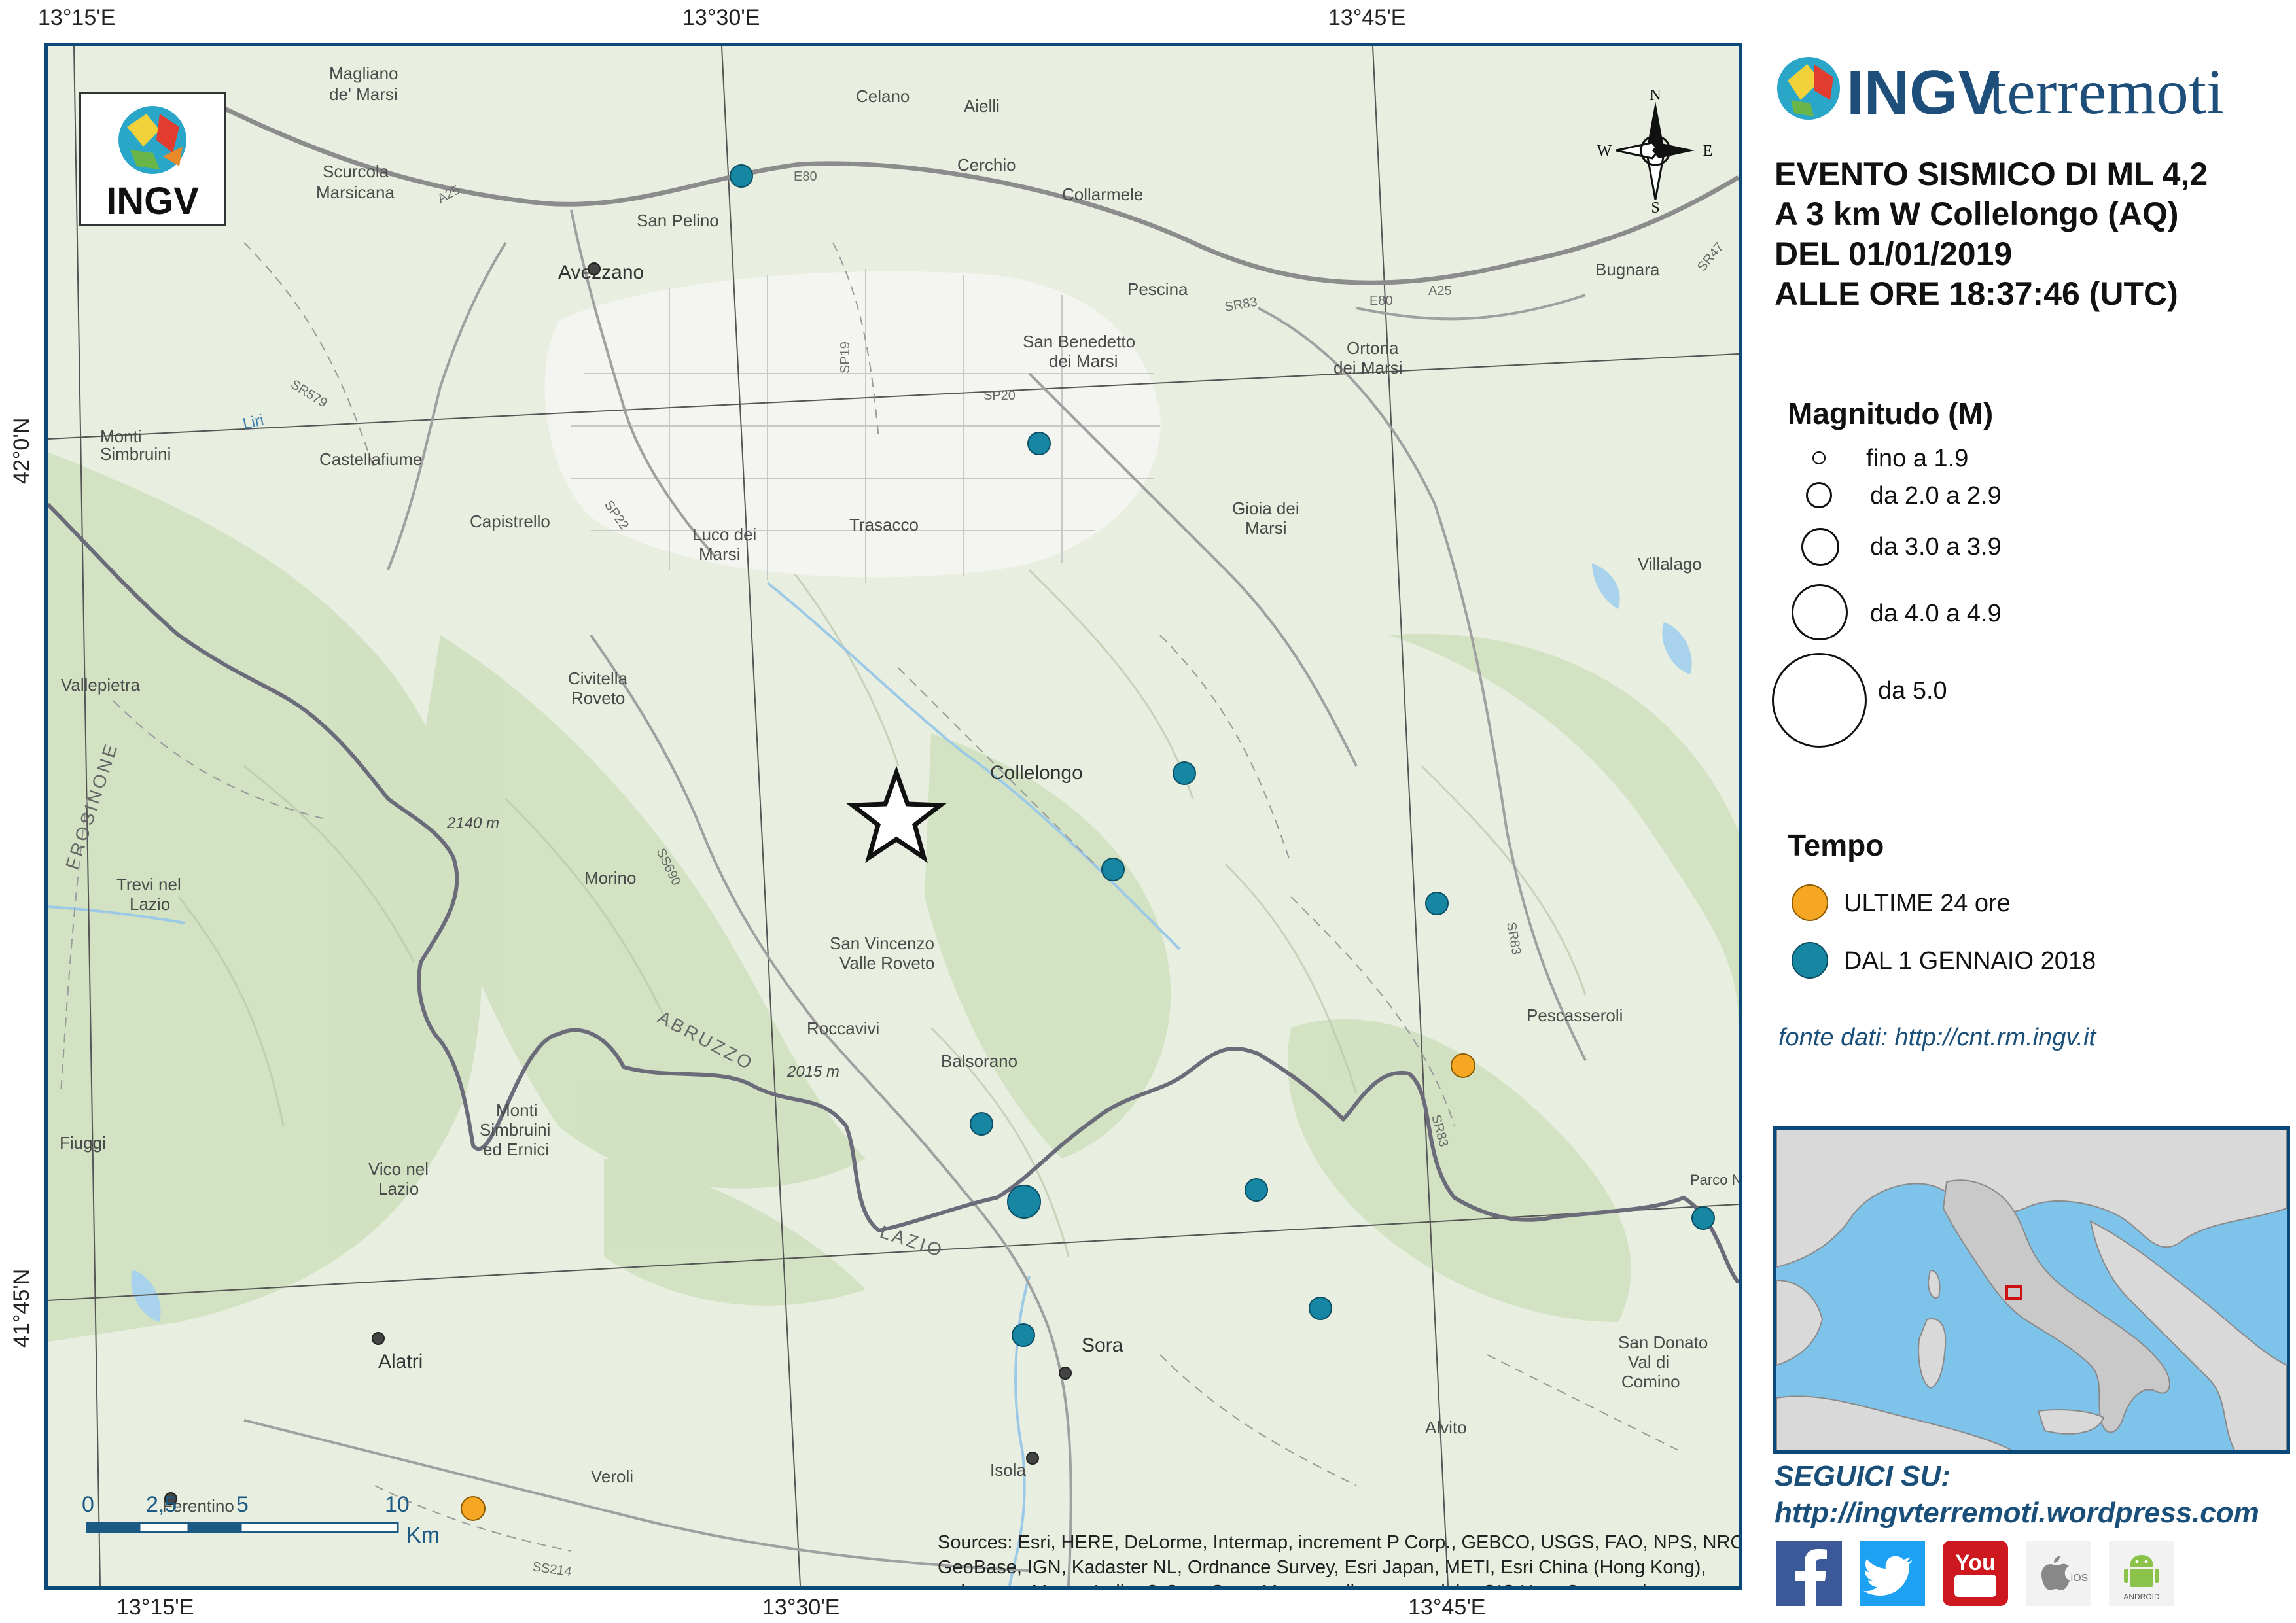 The width and height of the screenshot is (2296, 1623). What do you see at coordinates (1655, 151) in the screenshot?
I see `compass-rose-icon: N S W E` at bounding box center [1655, 151].